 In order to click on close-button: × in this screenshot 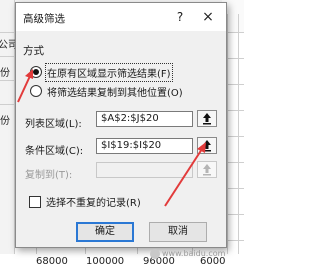, I will do `click(208, 17)`.